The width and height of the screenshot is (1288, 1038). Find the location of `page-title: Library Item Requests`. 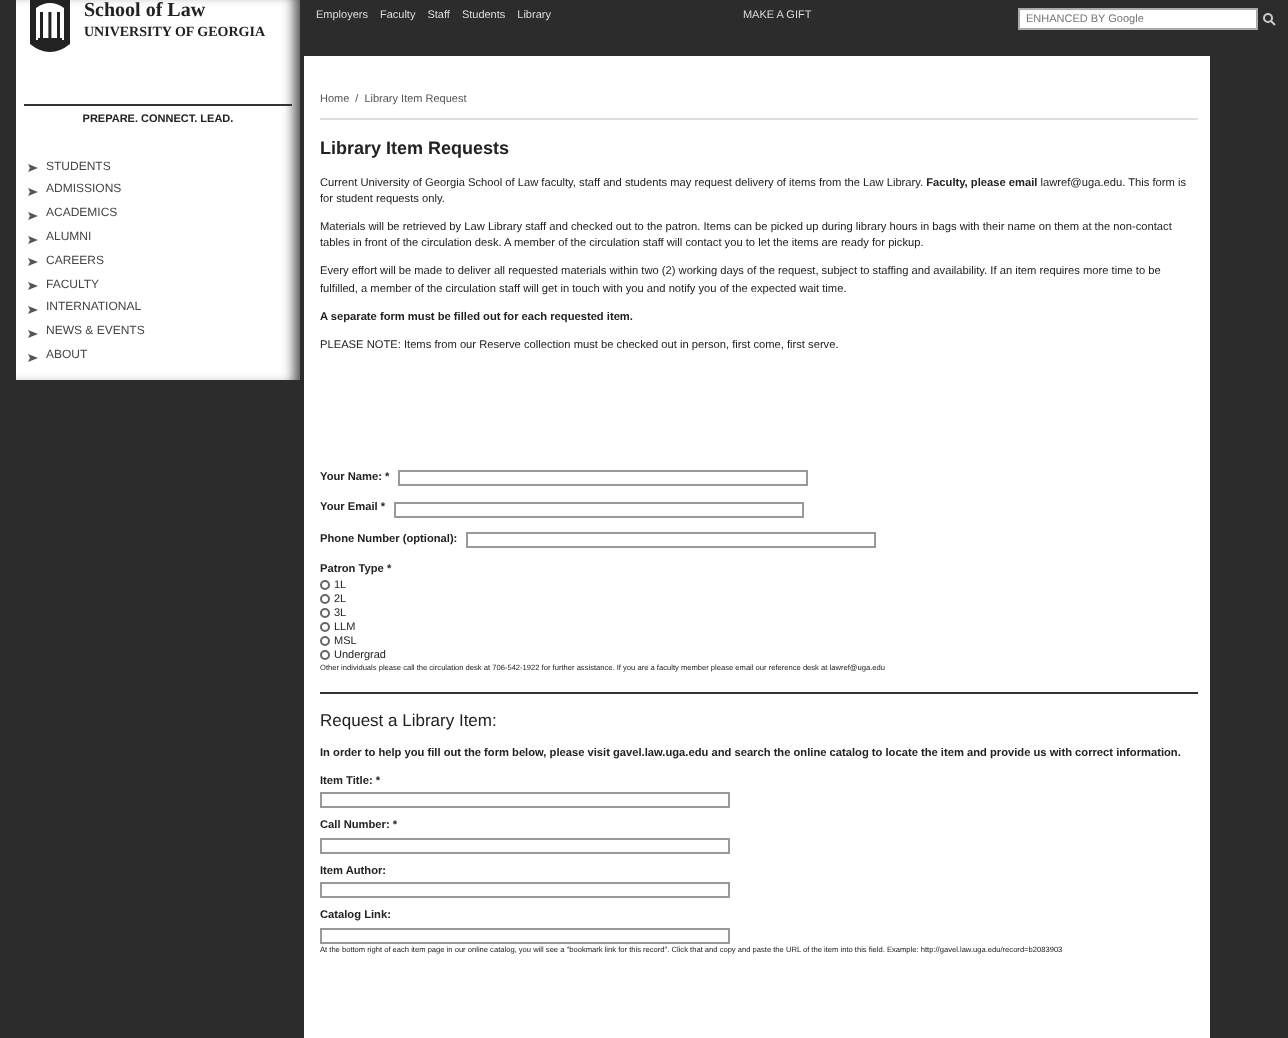

page-title: Library Item Requests is located at coordinates (416, 149).